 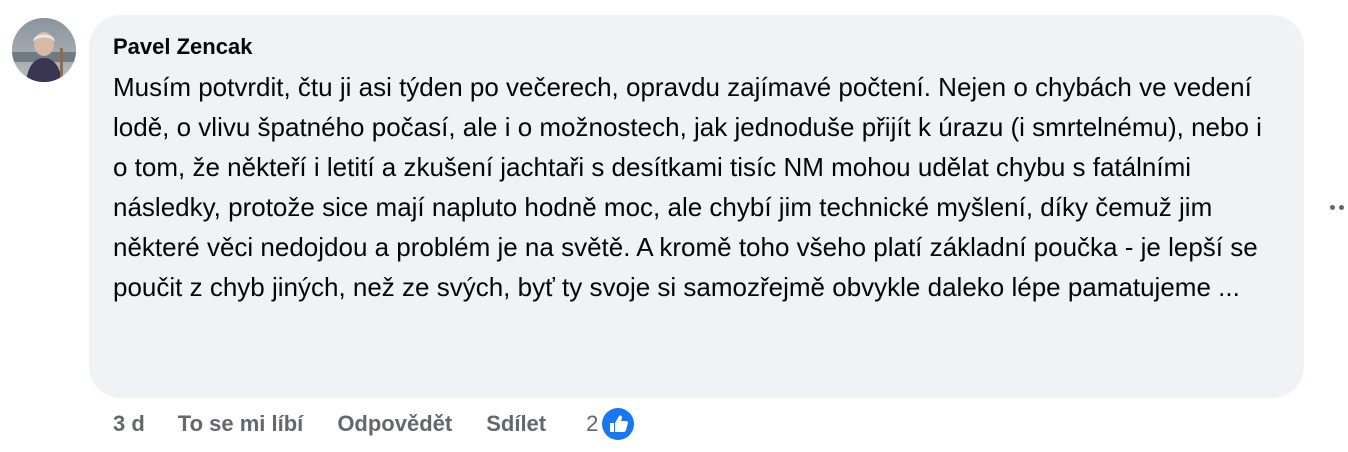 What do you see at coordinates (129, 424) in the screenshot?
I see `comment-timestamp: 3 d` at bounding box center [129, 424].